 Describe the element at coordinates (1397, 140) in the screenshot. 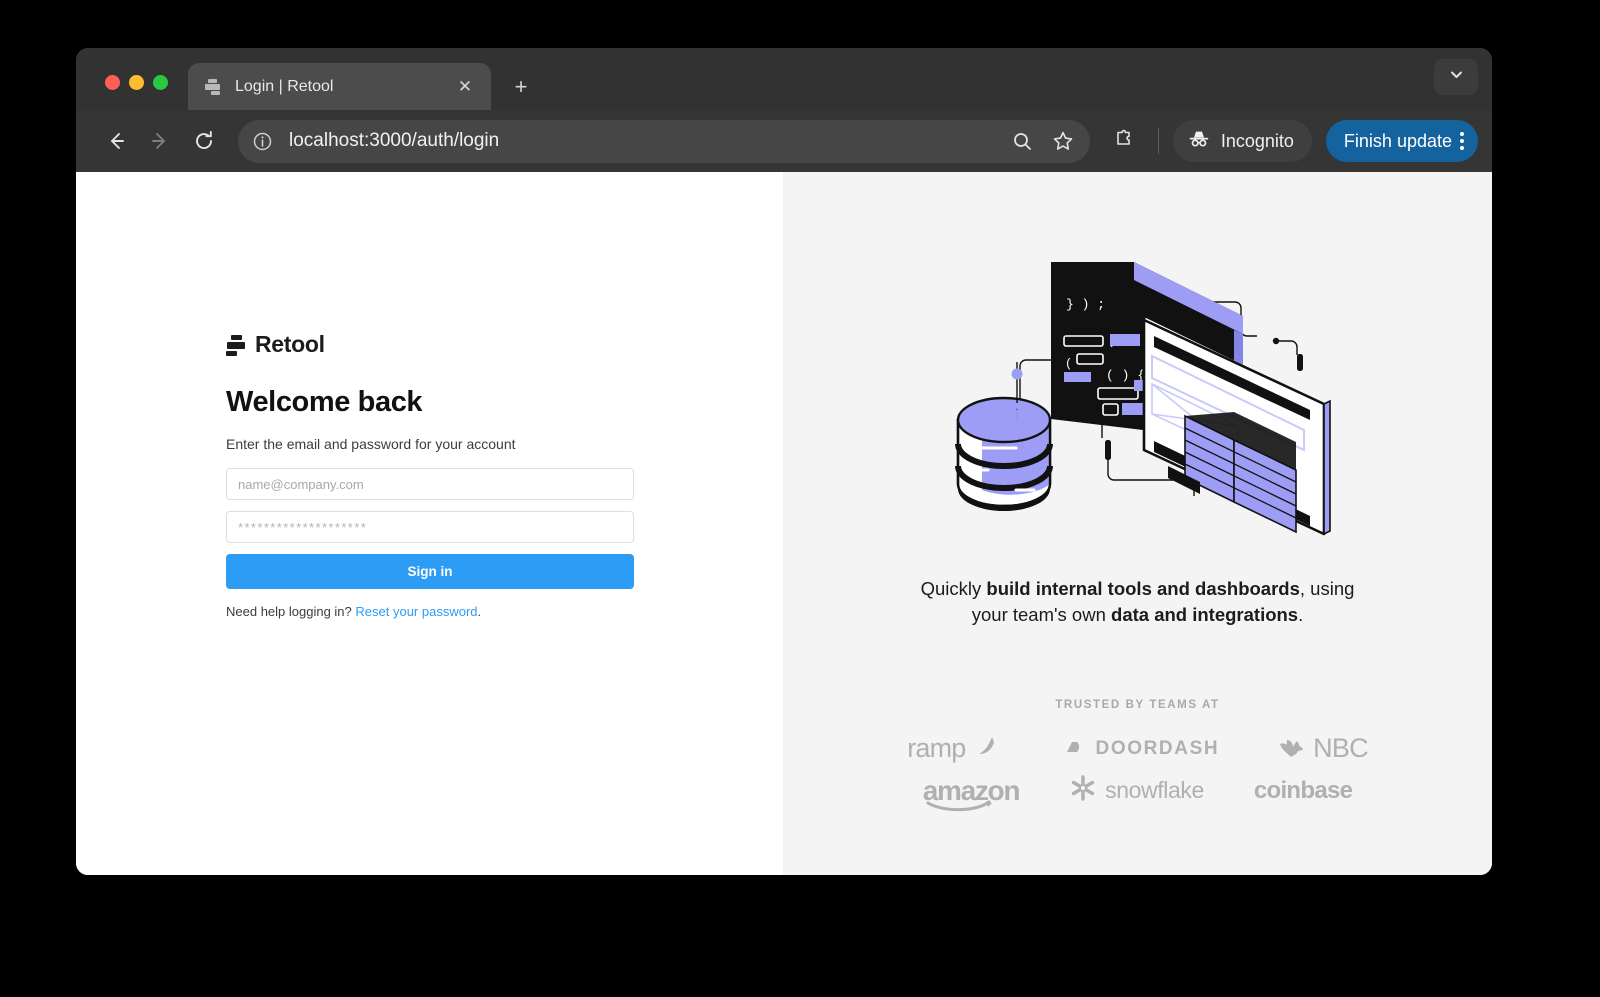

I see `finish-update-label: Finish update` at that location.